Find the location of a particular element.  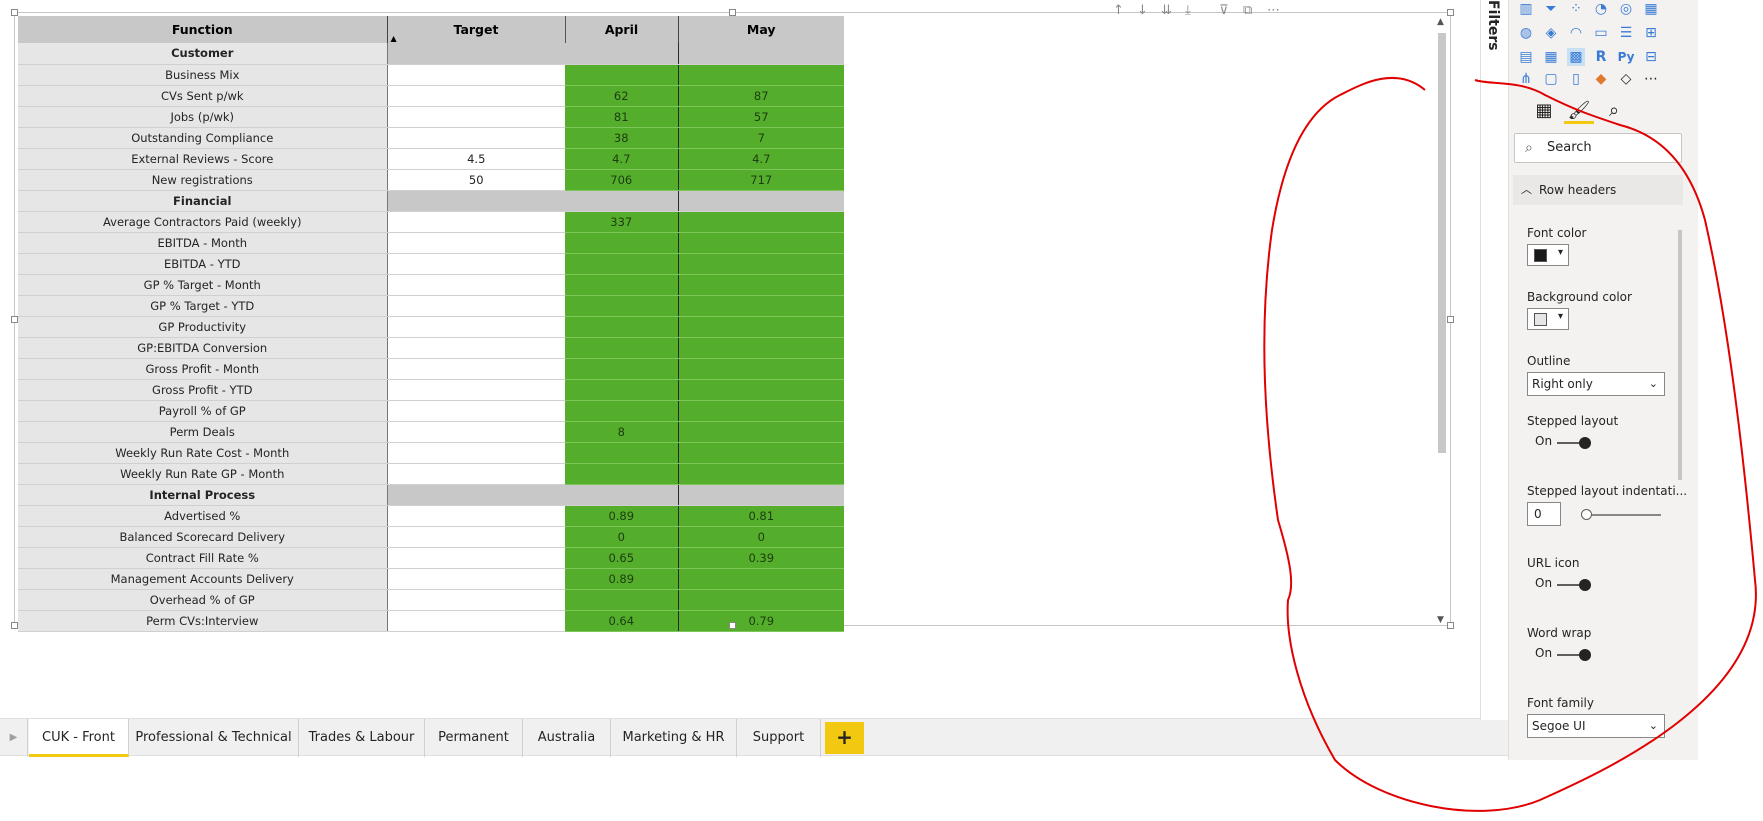

slider-knob is located at coordinates (1586, 514).